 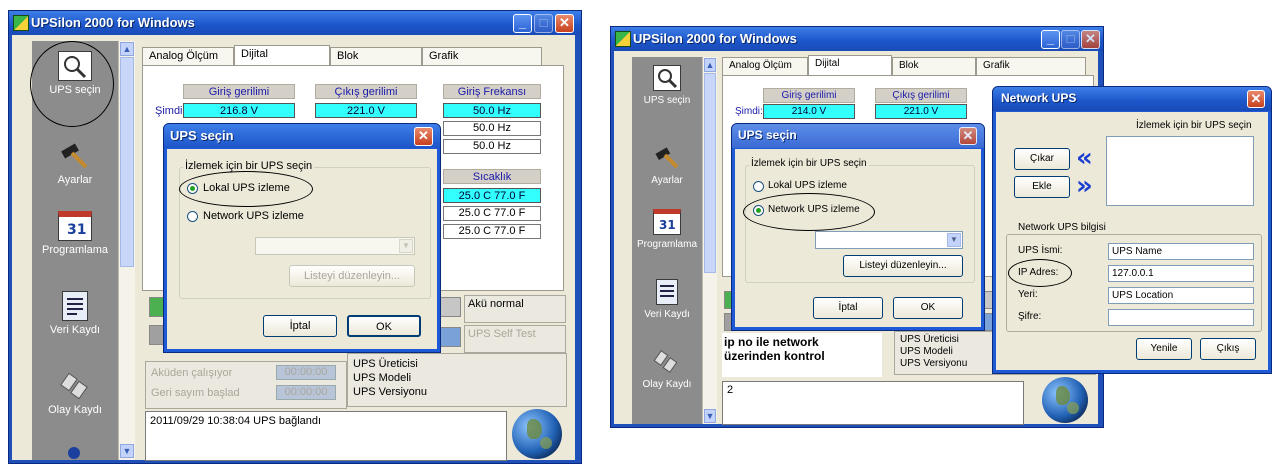 I want to click on ip-address-field: 127.0.0.1, so click(x=1181, y=273).